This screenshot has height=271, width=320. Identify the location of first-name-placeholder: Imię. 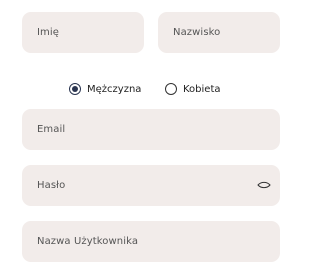
(48, 32).